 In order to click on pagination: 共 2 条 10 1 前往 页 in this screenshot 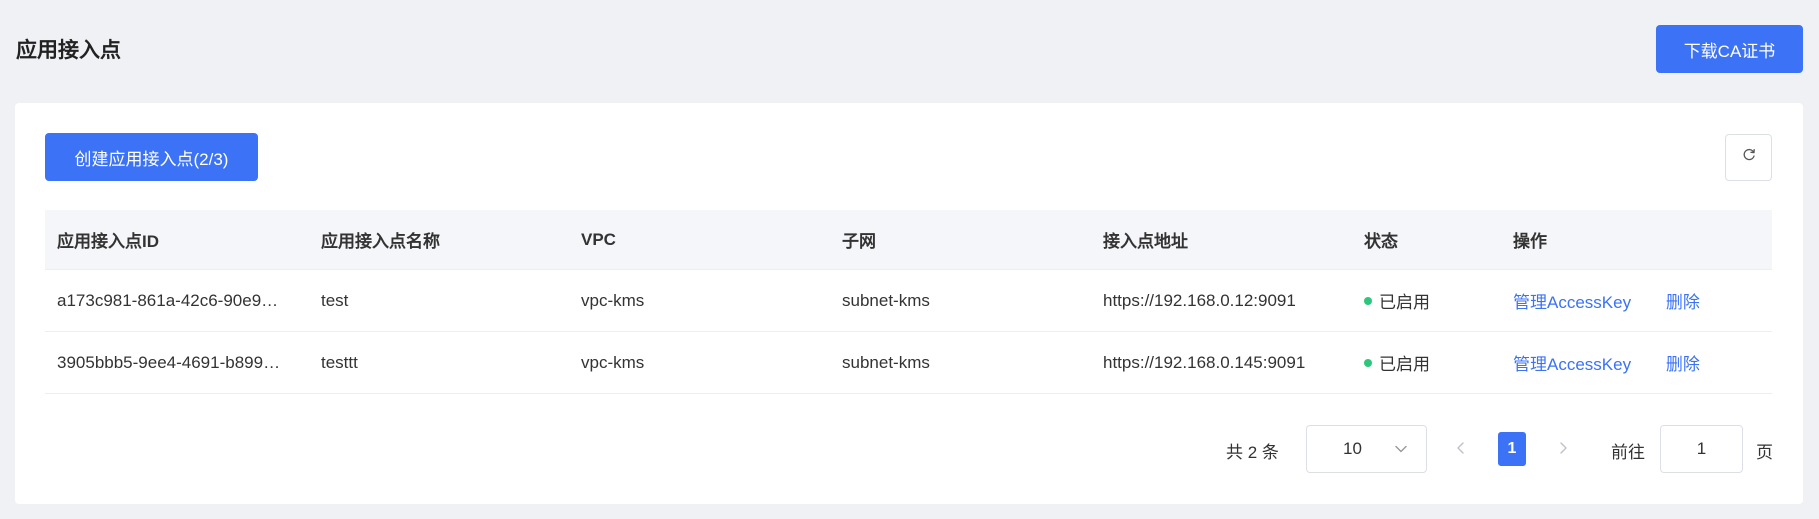, I will do `click(909, 449)`.